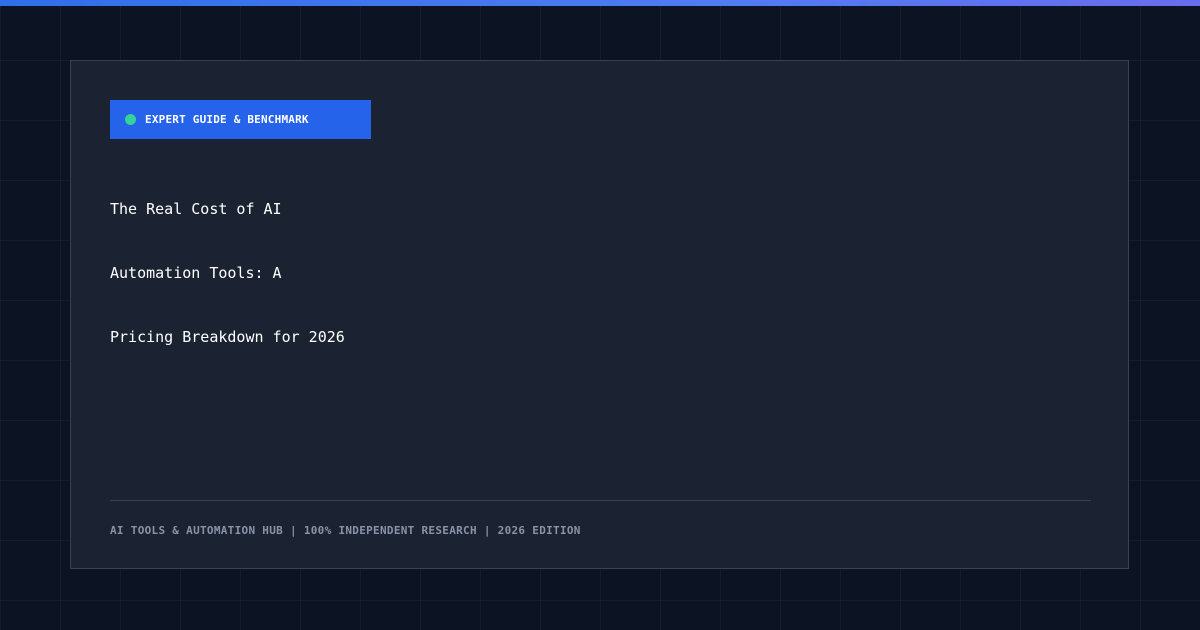 The image size is (1200, 630). What do you see at coordinates (600, 500) in the screenshot?
I see `footer-divider` at bounding box center [600, 500].